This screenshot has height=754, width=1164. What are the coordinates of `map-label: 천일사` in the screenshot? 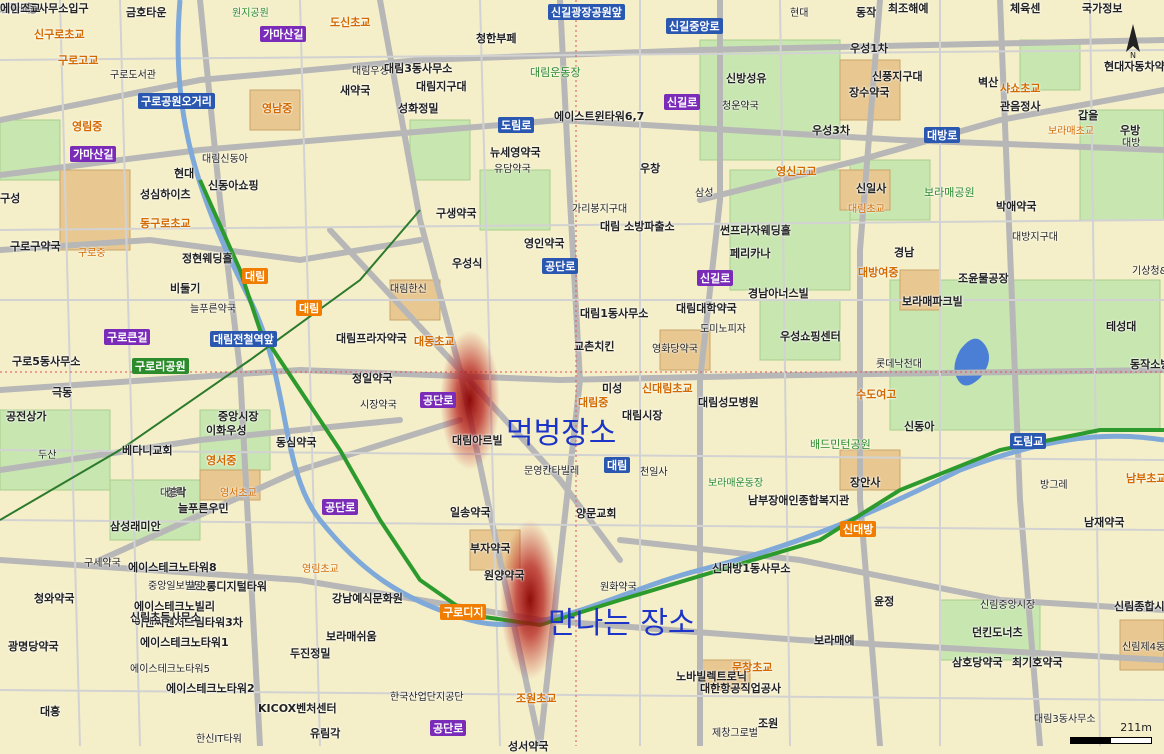 It's located at (654, 470).